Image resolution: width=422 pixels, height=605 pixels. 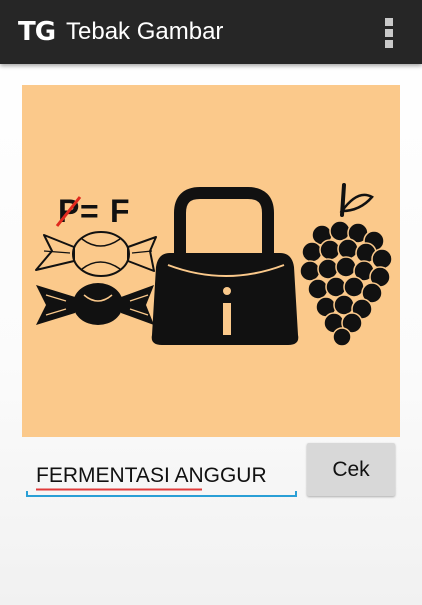 I want to click on answer-input: FERMENTASI ANGGUR, so click(x=161, y=476).